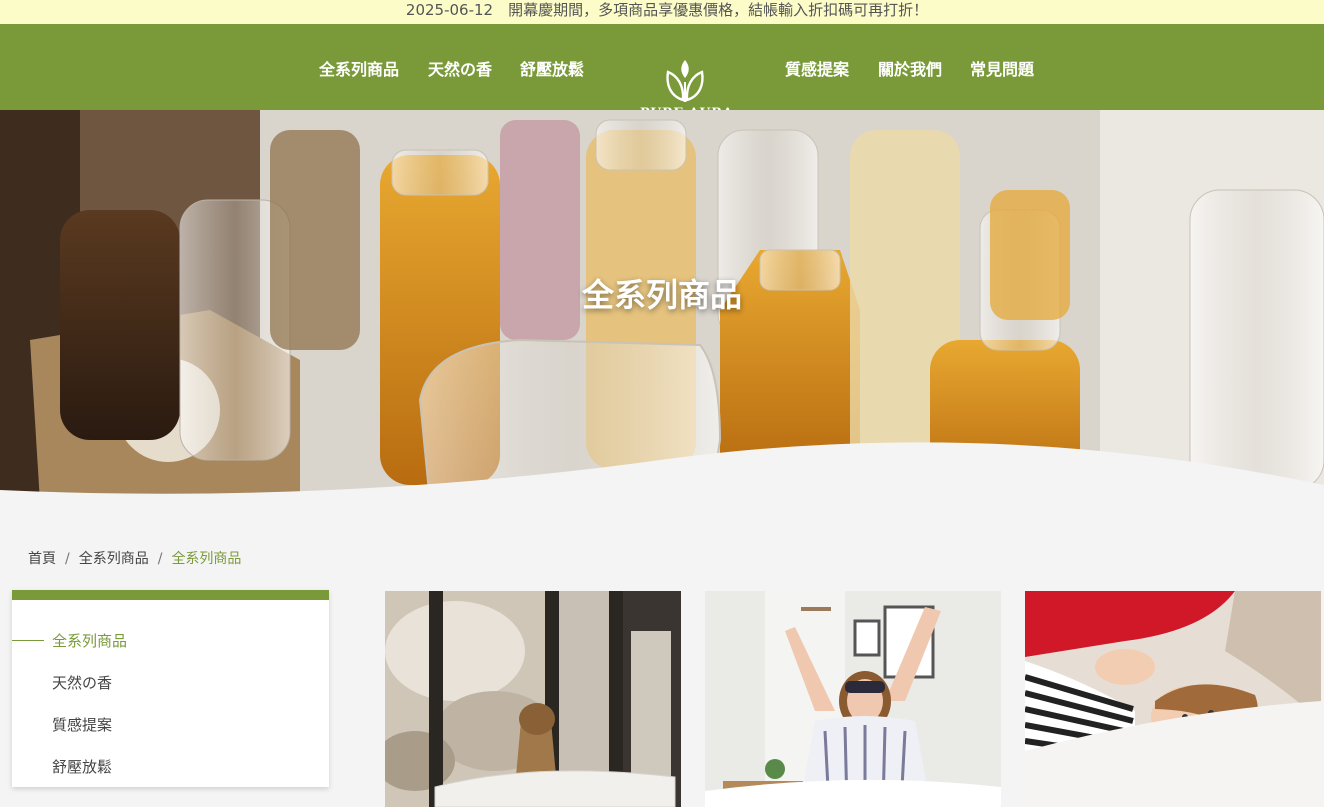 The image size is (1324, 807). Describe the element at coordinates (662, 72) in the screenshot. I see `main-navigation: 全系列商品 天然の香 舒壓放鬆 PURE AURA 質感提案 關於我們 常見問題` at that location.